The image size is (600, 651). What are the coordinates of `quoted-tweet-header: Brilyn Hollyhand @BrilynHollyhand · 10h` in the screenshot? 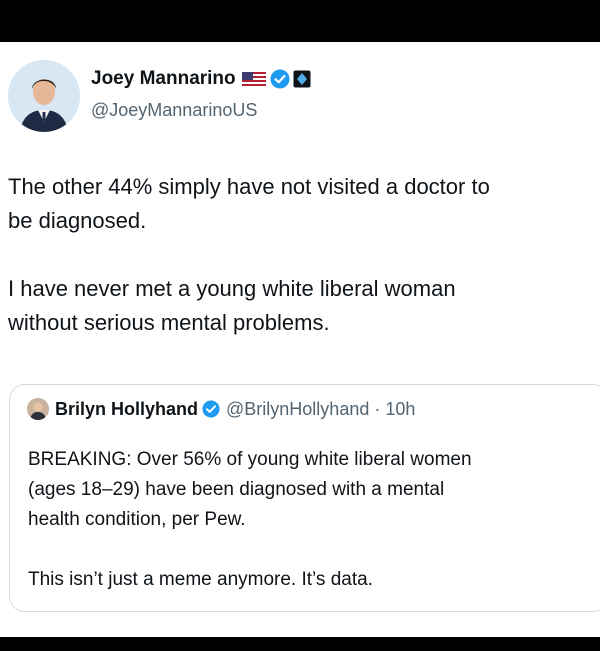 It's located at (221, 409).